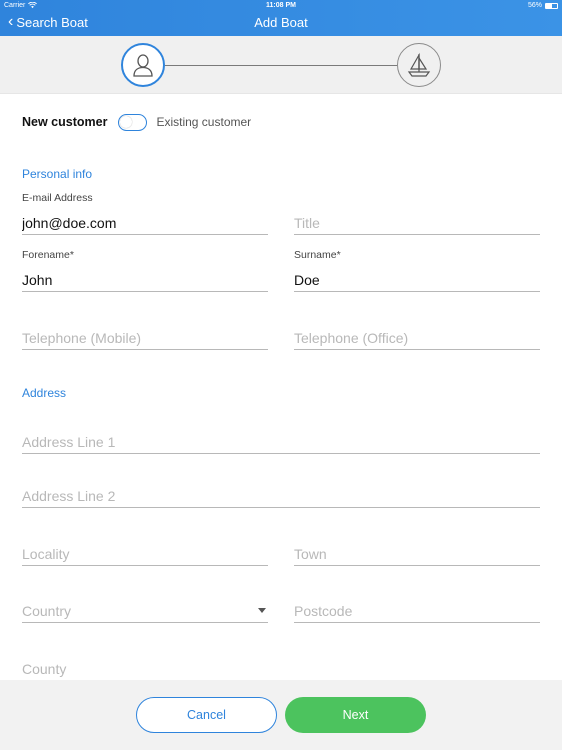 This screenshot has width=562, height=750. What do you see at coordinates (48, 255) in the screenshot?
I see `forename-label: Forename*` at bounding box center [48, 255].